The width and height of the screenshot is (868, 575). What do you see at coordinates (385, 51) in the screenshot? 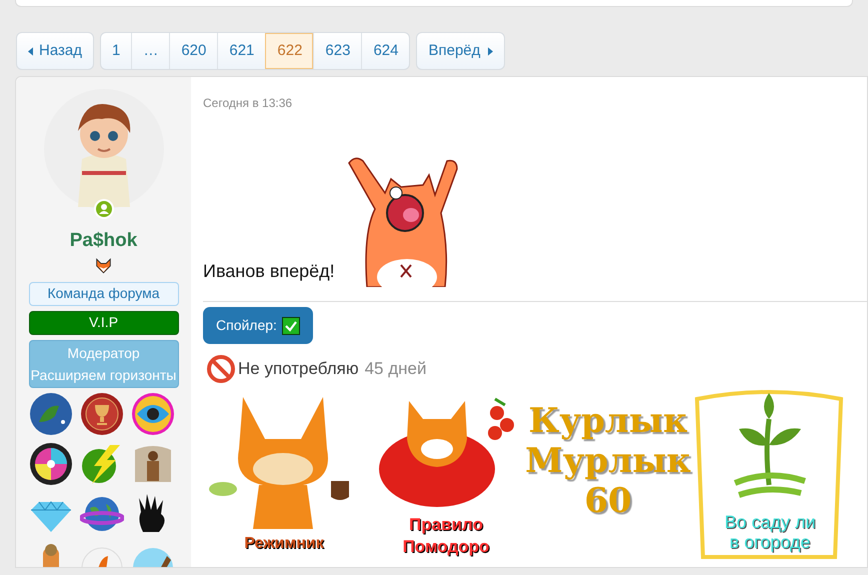
I see `page-link: 624` at bounding box center [385, 51].